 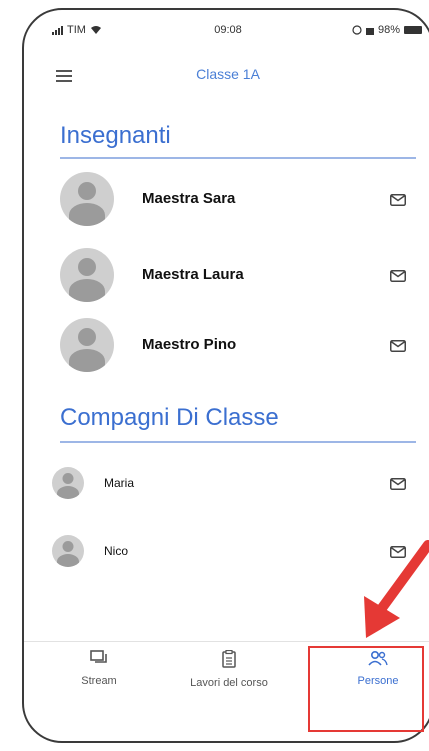 What do you see at coordinates (396, 589) in the screenshot?
I see `red-arrow-annotation` at bounding box center [396, 589].